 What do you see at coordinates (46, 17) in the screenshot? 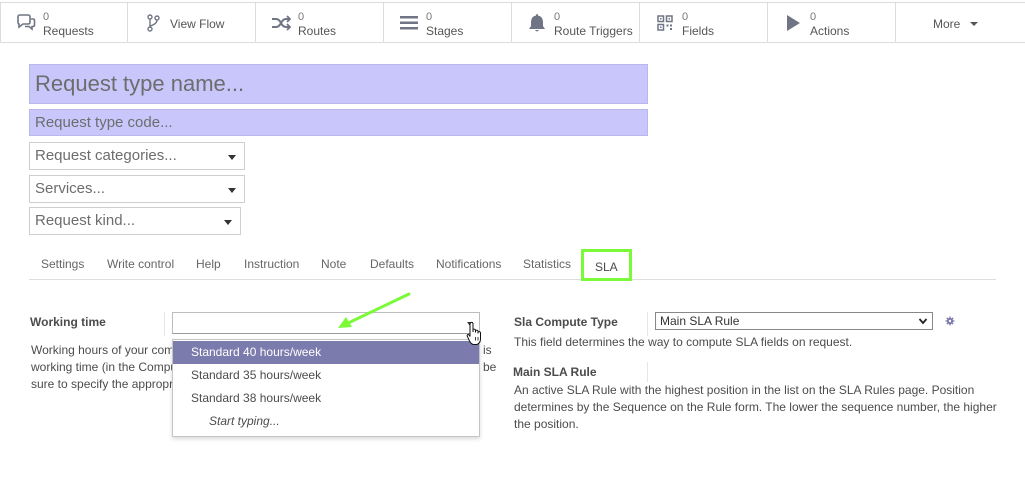
I see `requests-count: 0` at bounding box center [46, 17].